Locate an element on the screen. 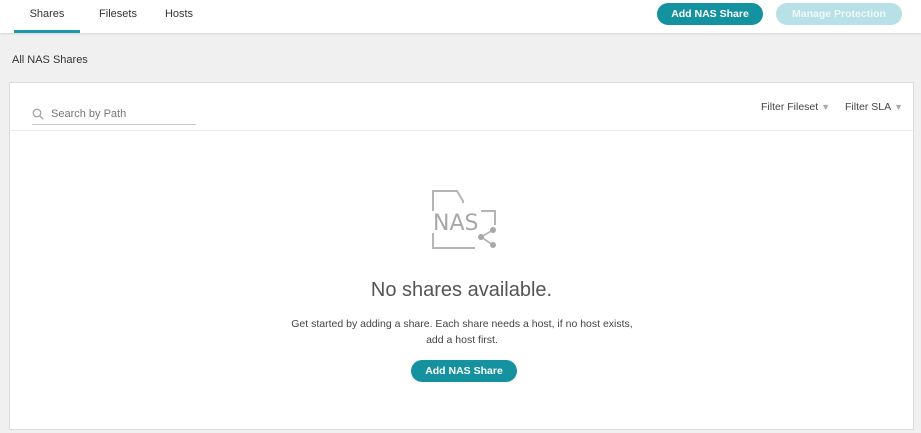 This screenshot has width=921, height=433. add-nas-share-button: Add NAS Share is located at coordinates (464, 371).